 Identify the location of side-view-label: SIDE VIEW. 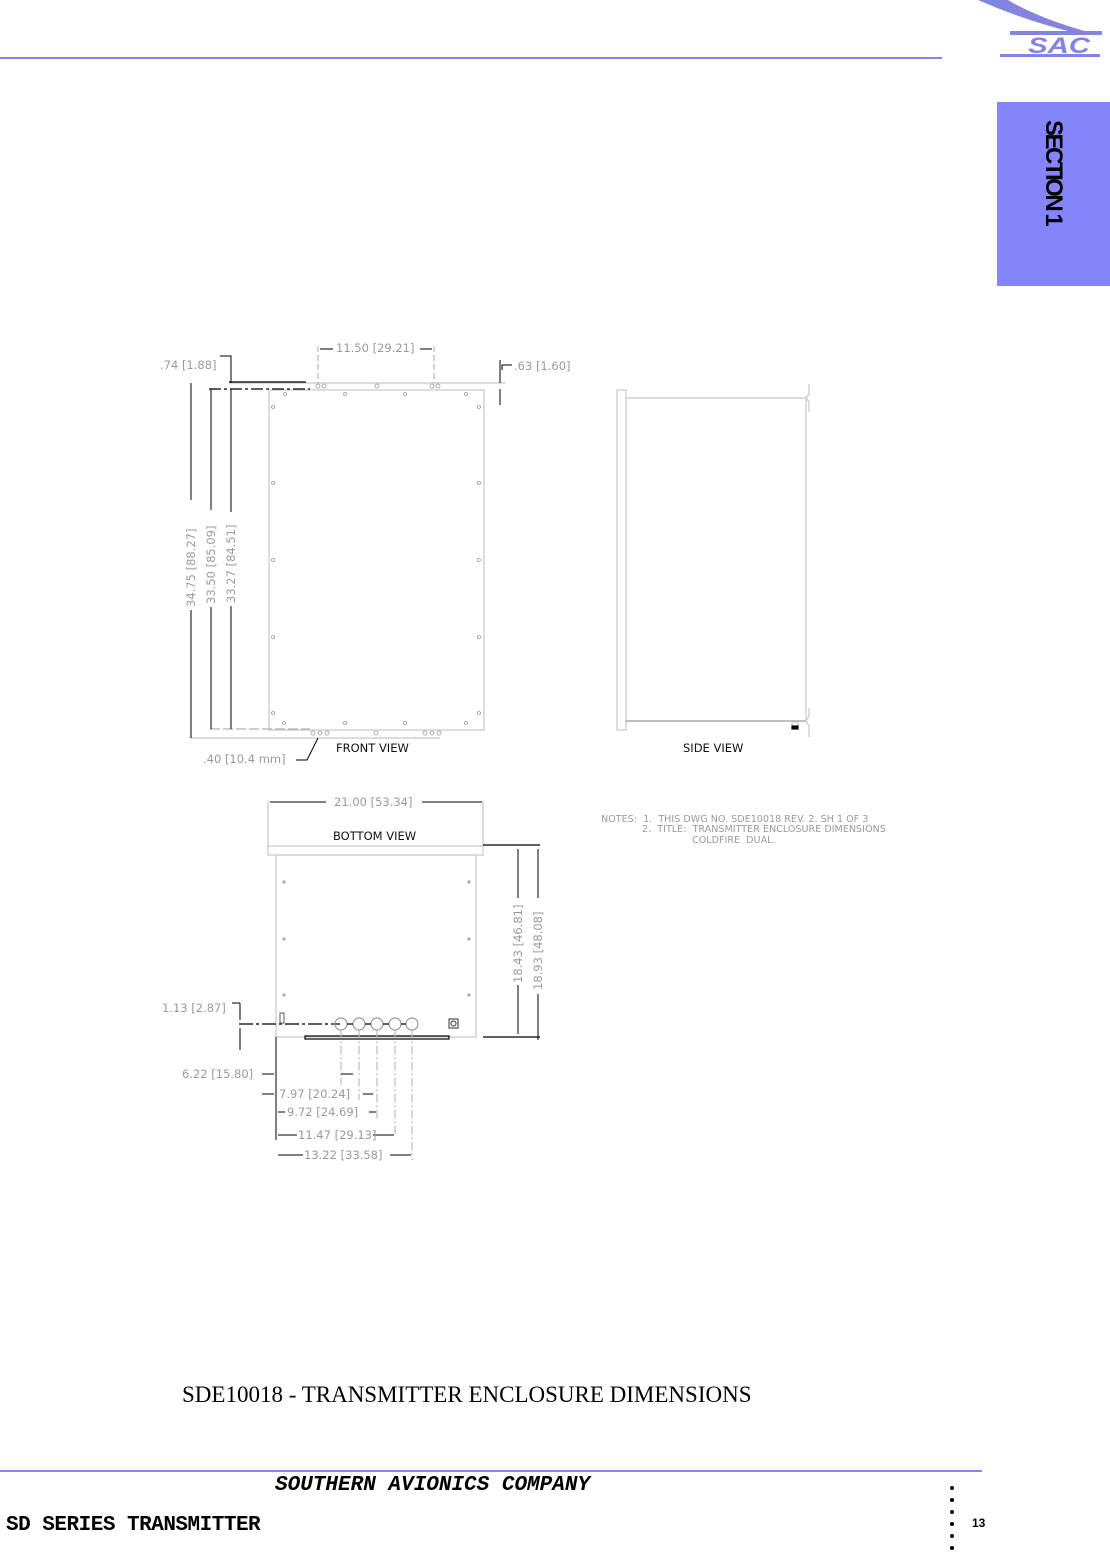
(713, 748).